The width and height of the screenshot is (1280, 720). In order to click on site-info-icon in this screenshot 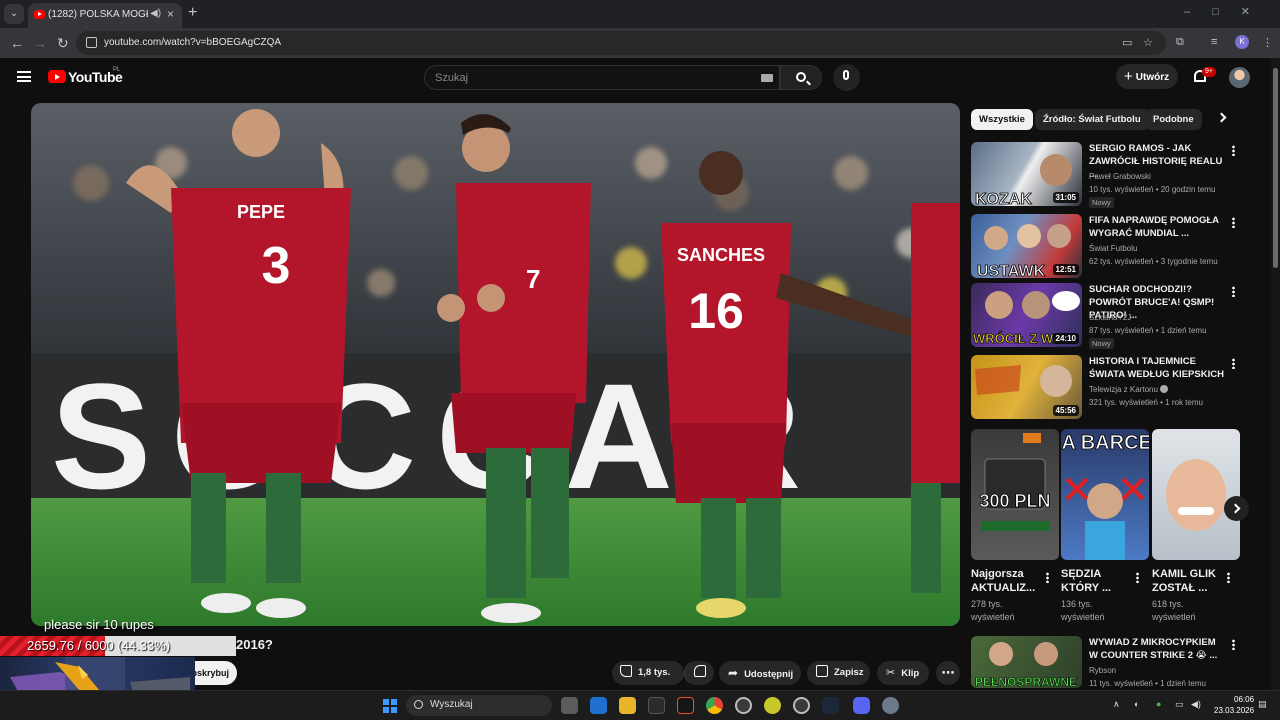, I will do `click(91, 42)`.